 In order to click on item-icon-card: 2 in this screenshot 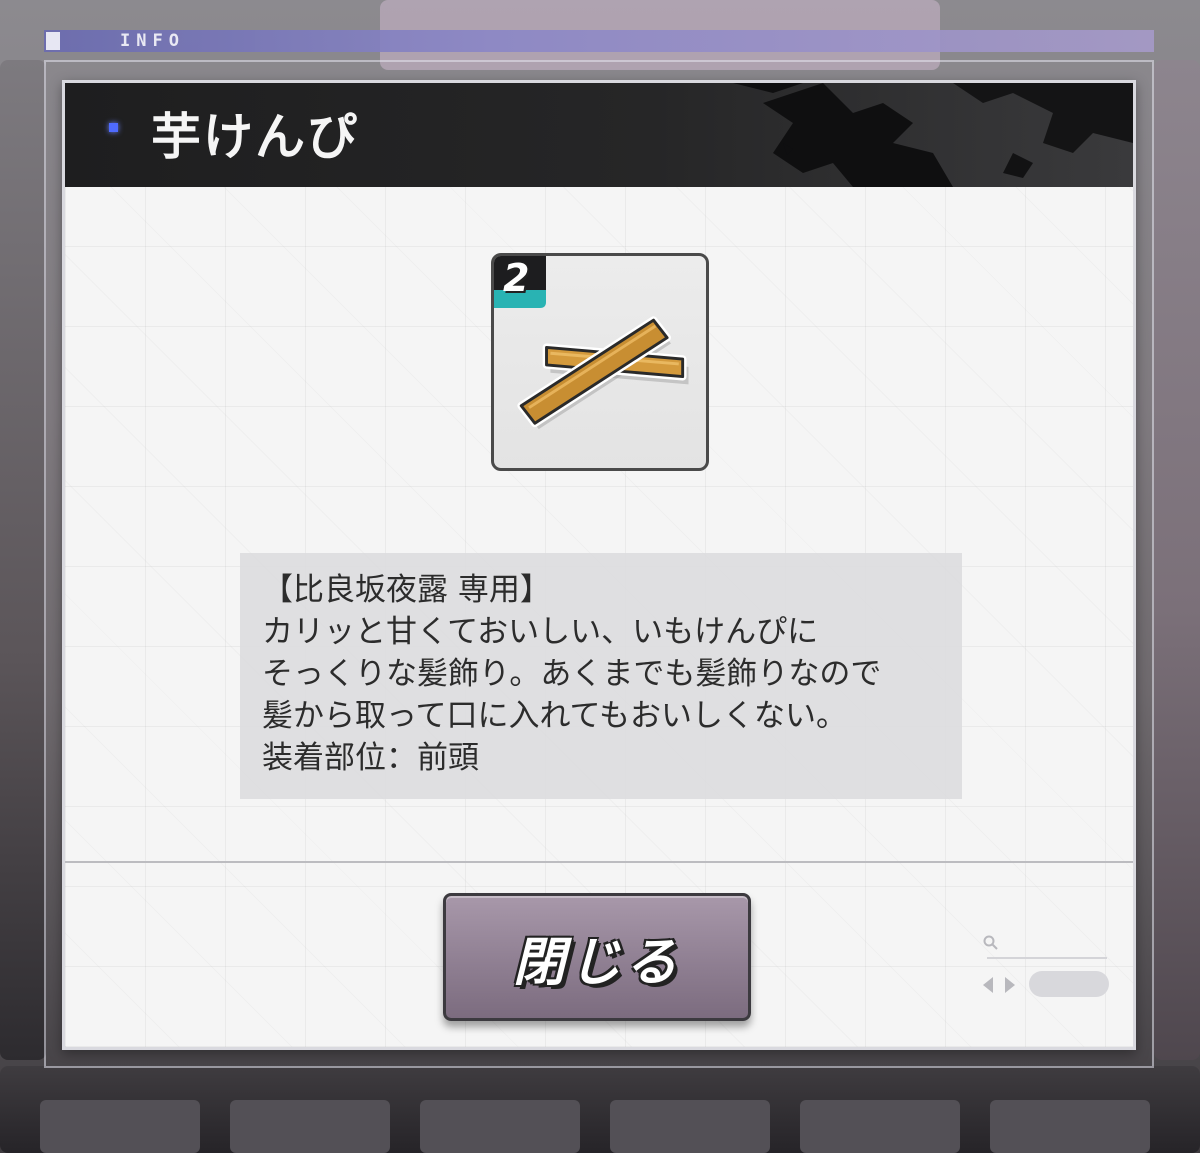, I will do `click(600, 362)`.